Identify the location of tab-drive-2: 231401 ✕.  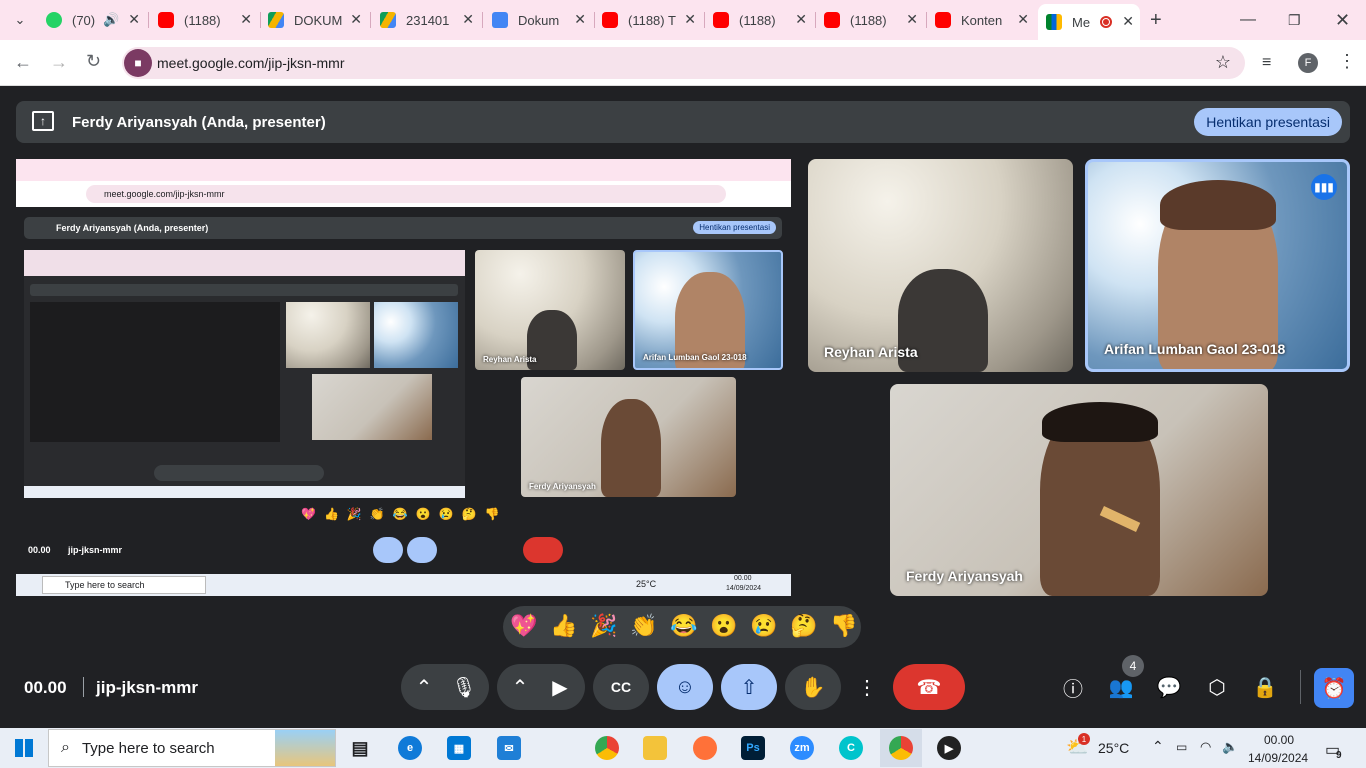
(430, 20).